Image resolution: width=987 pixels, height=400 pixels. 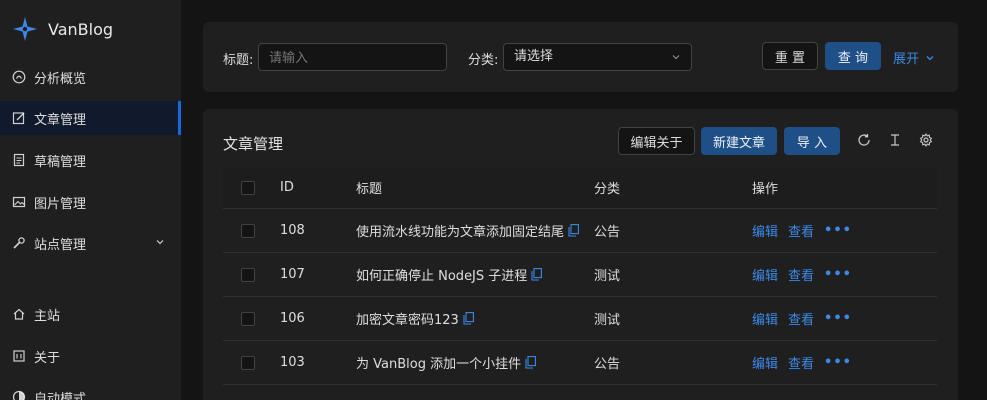 I want to click on home-icon, so click(x=19, y=314).